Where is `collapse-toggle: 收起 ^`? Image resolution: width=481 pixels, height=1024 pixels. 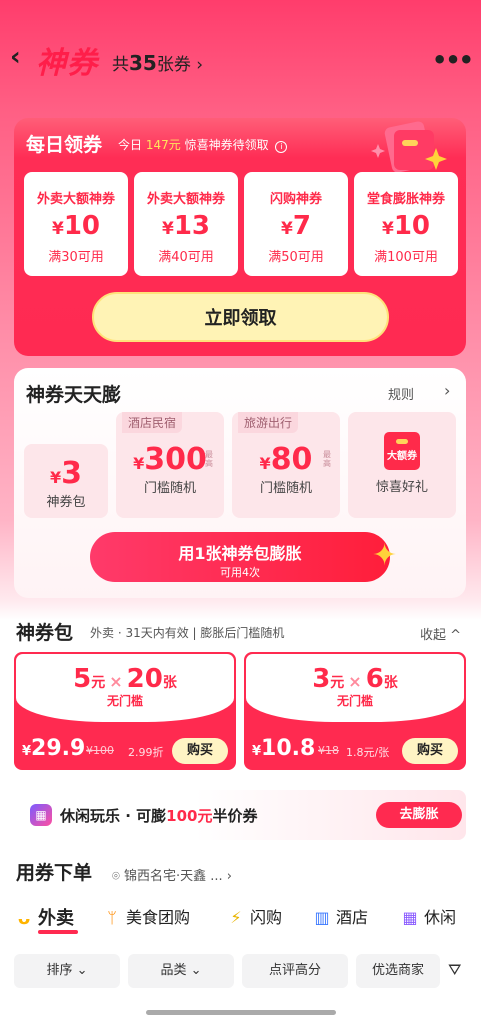 collapse-toggle: 收起 ^ is located at coordinates (440, 633).